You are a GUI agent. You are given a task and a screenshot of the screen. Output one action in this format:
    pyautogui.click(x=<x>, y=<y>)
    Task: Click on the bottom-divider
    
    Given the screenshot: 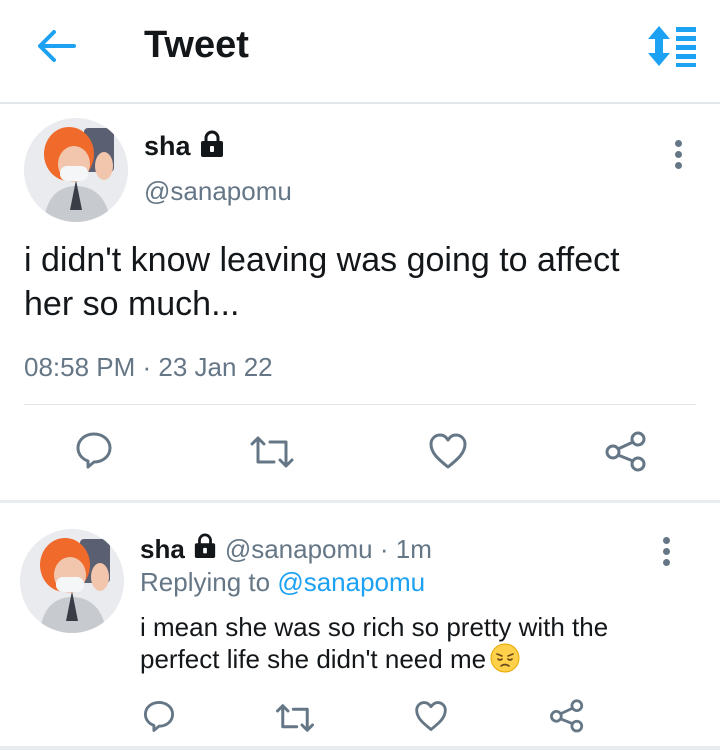 What is the action you would take?
    pyautogui.click(x=360, y=748)
    